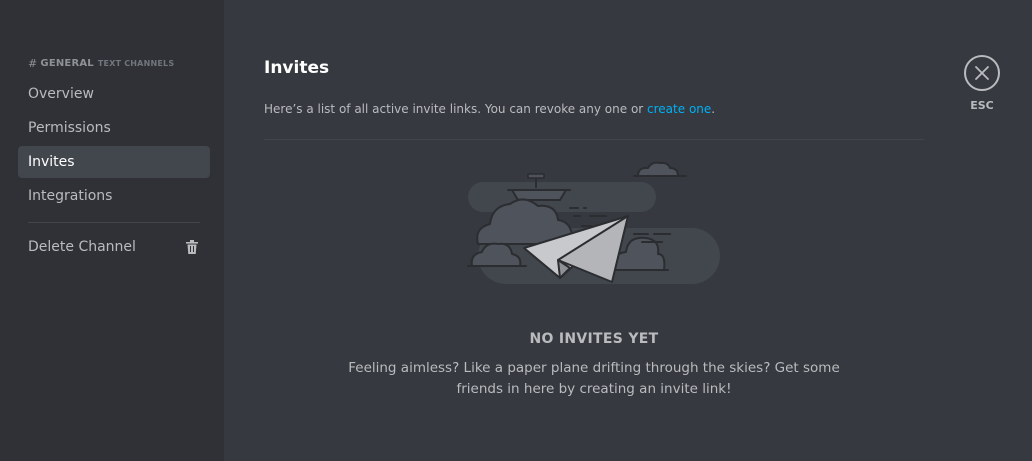 The width and height of the screenshot is (1032, 461). Describe the element at coordinates (114, 222) in the screenshot. I see `sidebar-separator` at that location.